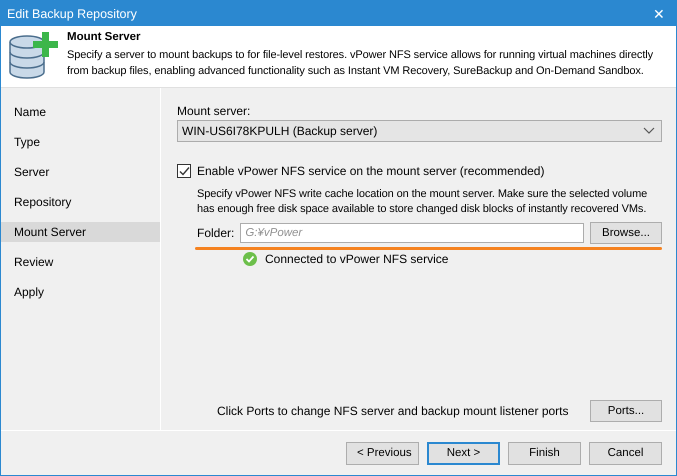  Describe the element at coordinates (544, 453) in the screenshot. I see `wizard-button: Finish` at that location.